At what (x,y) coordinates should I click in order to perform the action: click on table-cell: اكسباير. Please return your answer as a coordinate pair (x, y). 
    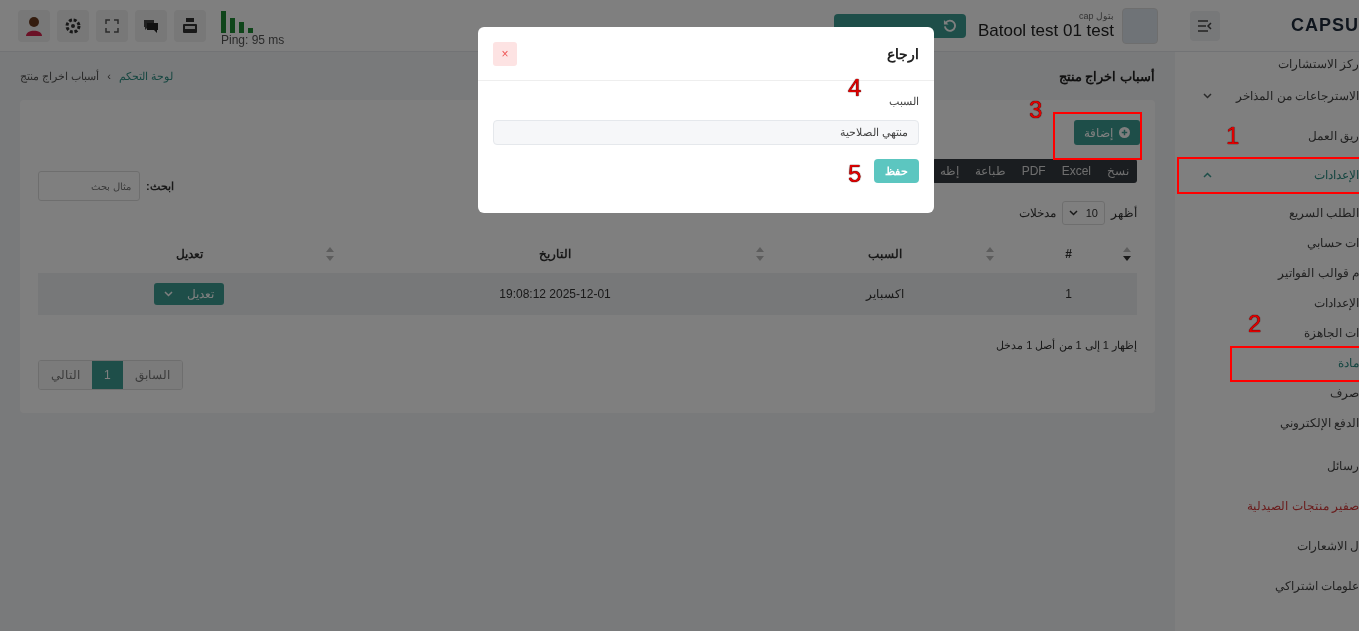
    Looking at the image, I should click on (885, 294).